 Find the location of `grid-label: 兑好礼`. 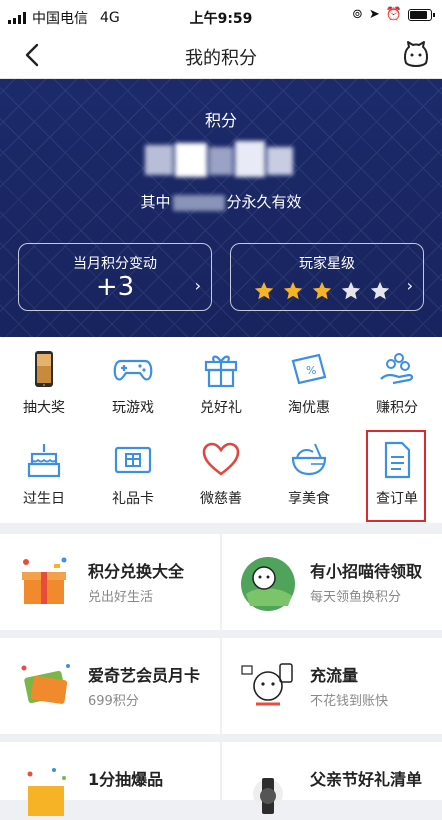

grid-label: 兑好礼 is located at coordinates (221, 408).